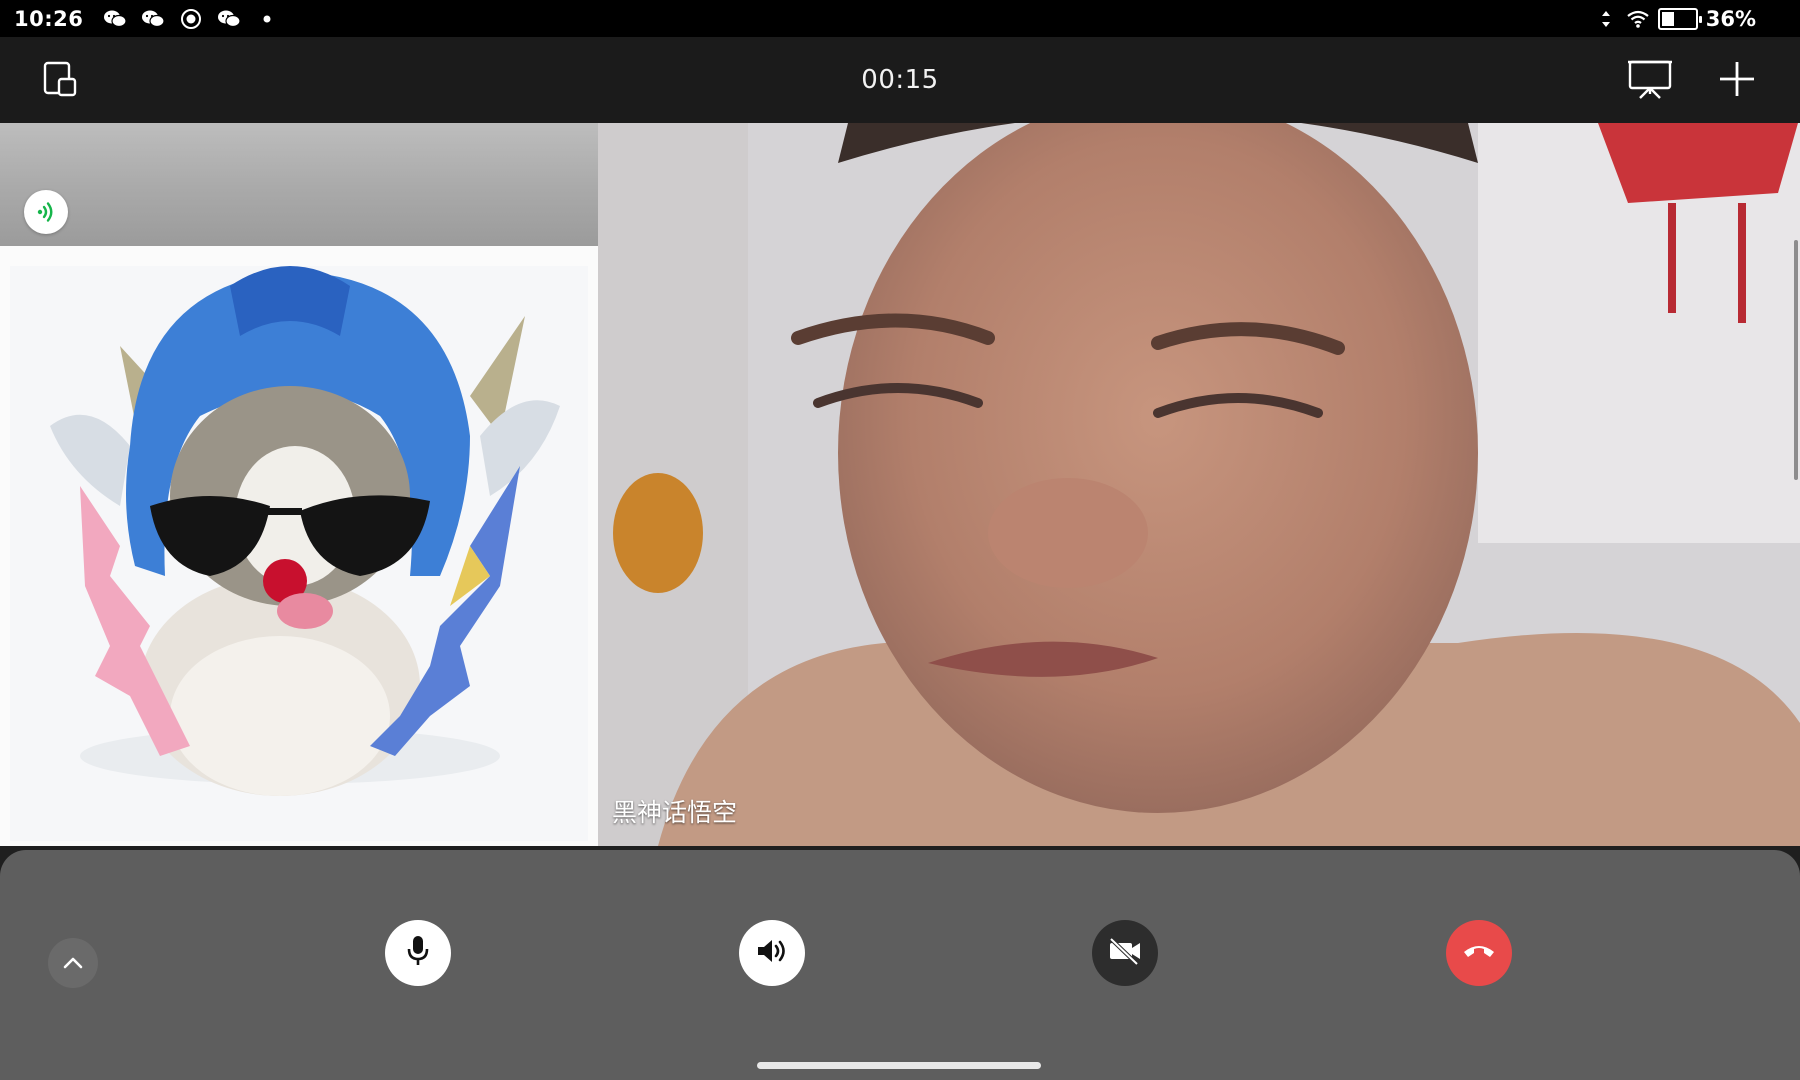  I want to click on hang-up-button, so click(1479, 953).